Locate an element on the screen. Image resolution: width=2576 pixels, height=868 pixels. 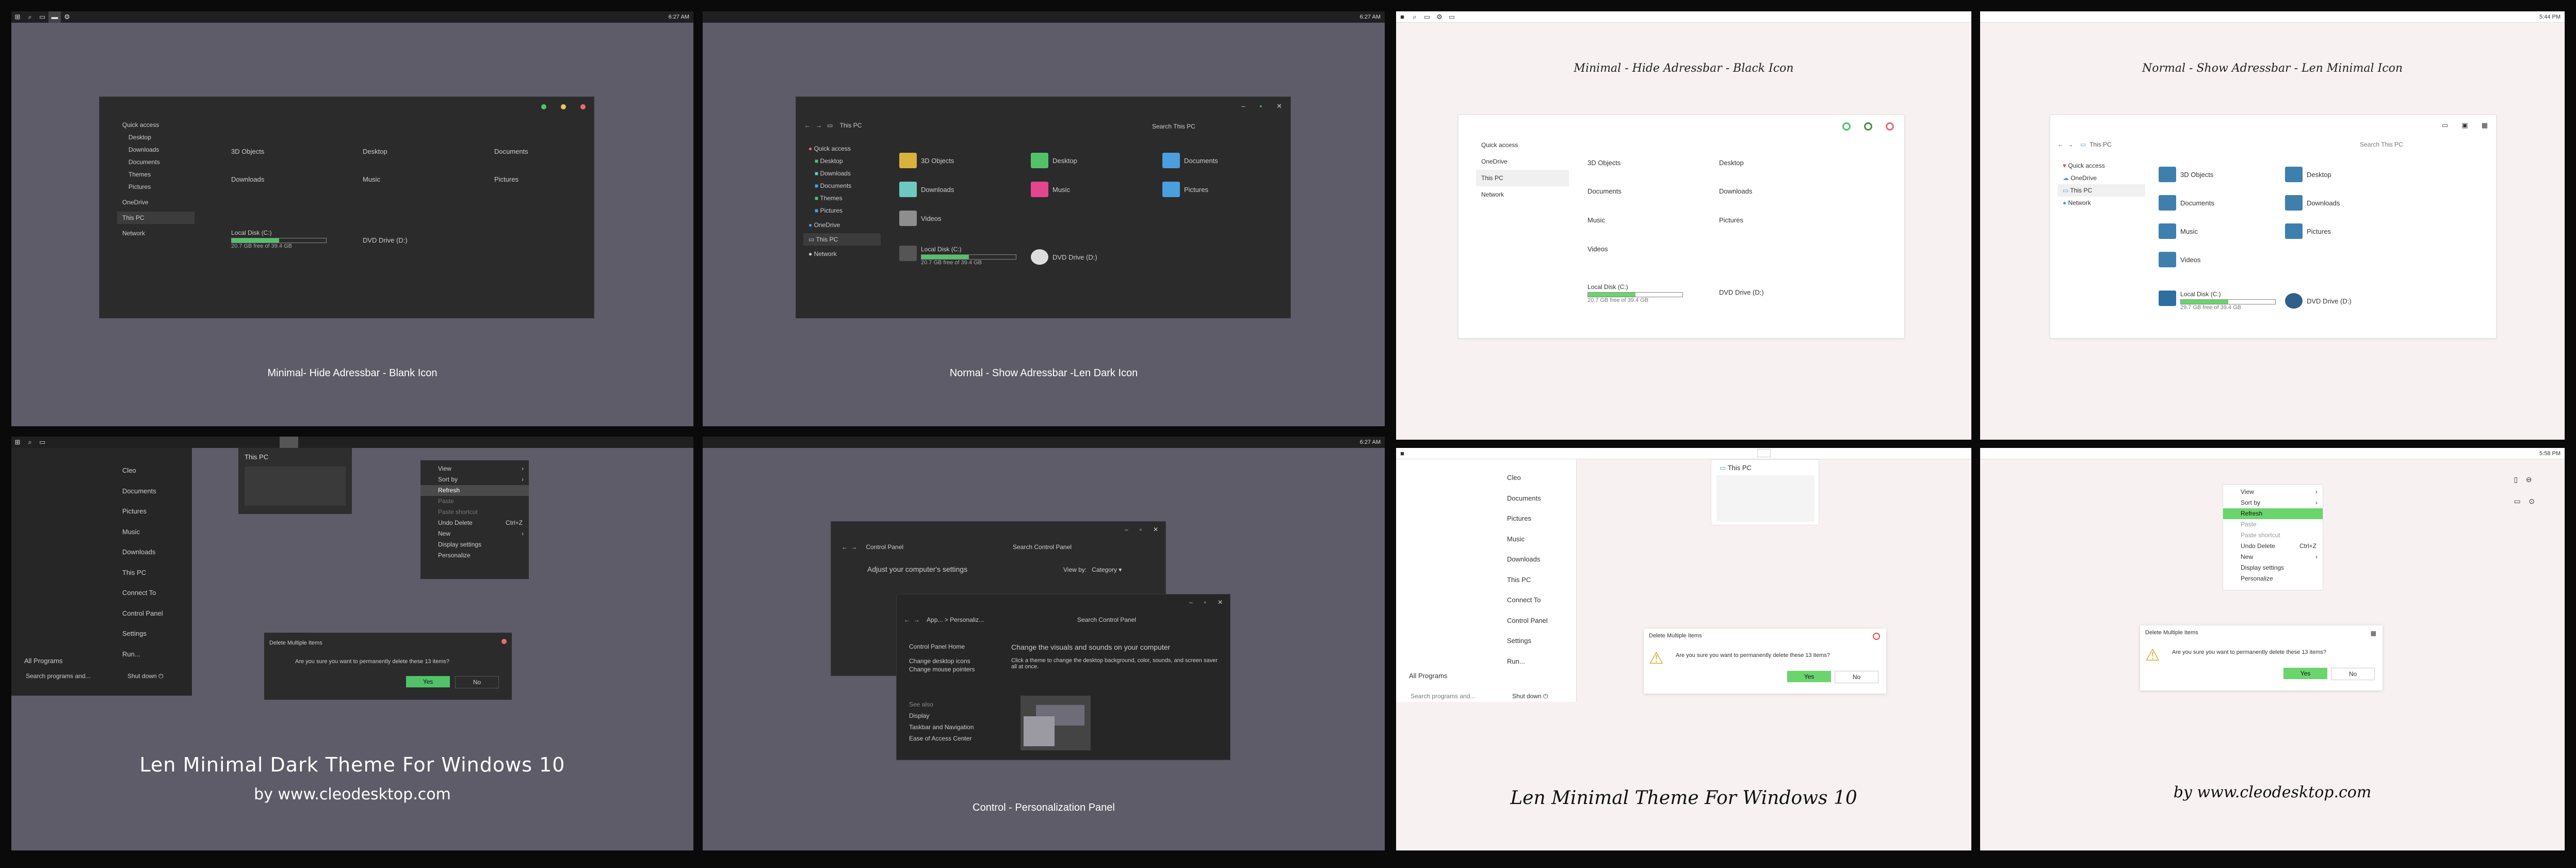
nav-quick-access: ♥ Quick access is located at coordinates (2101, 165).